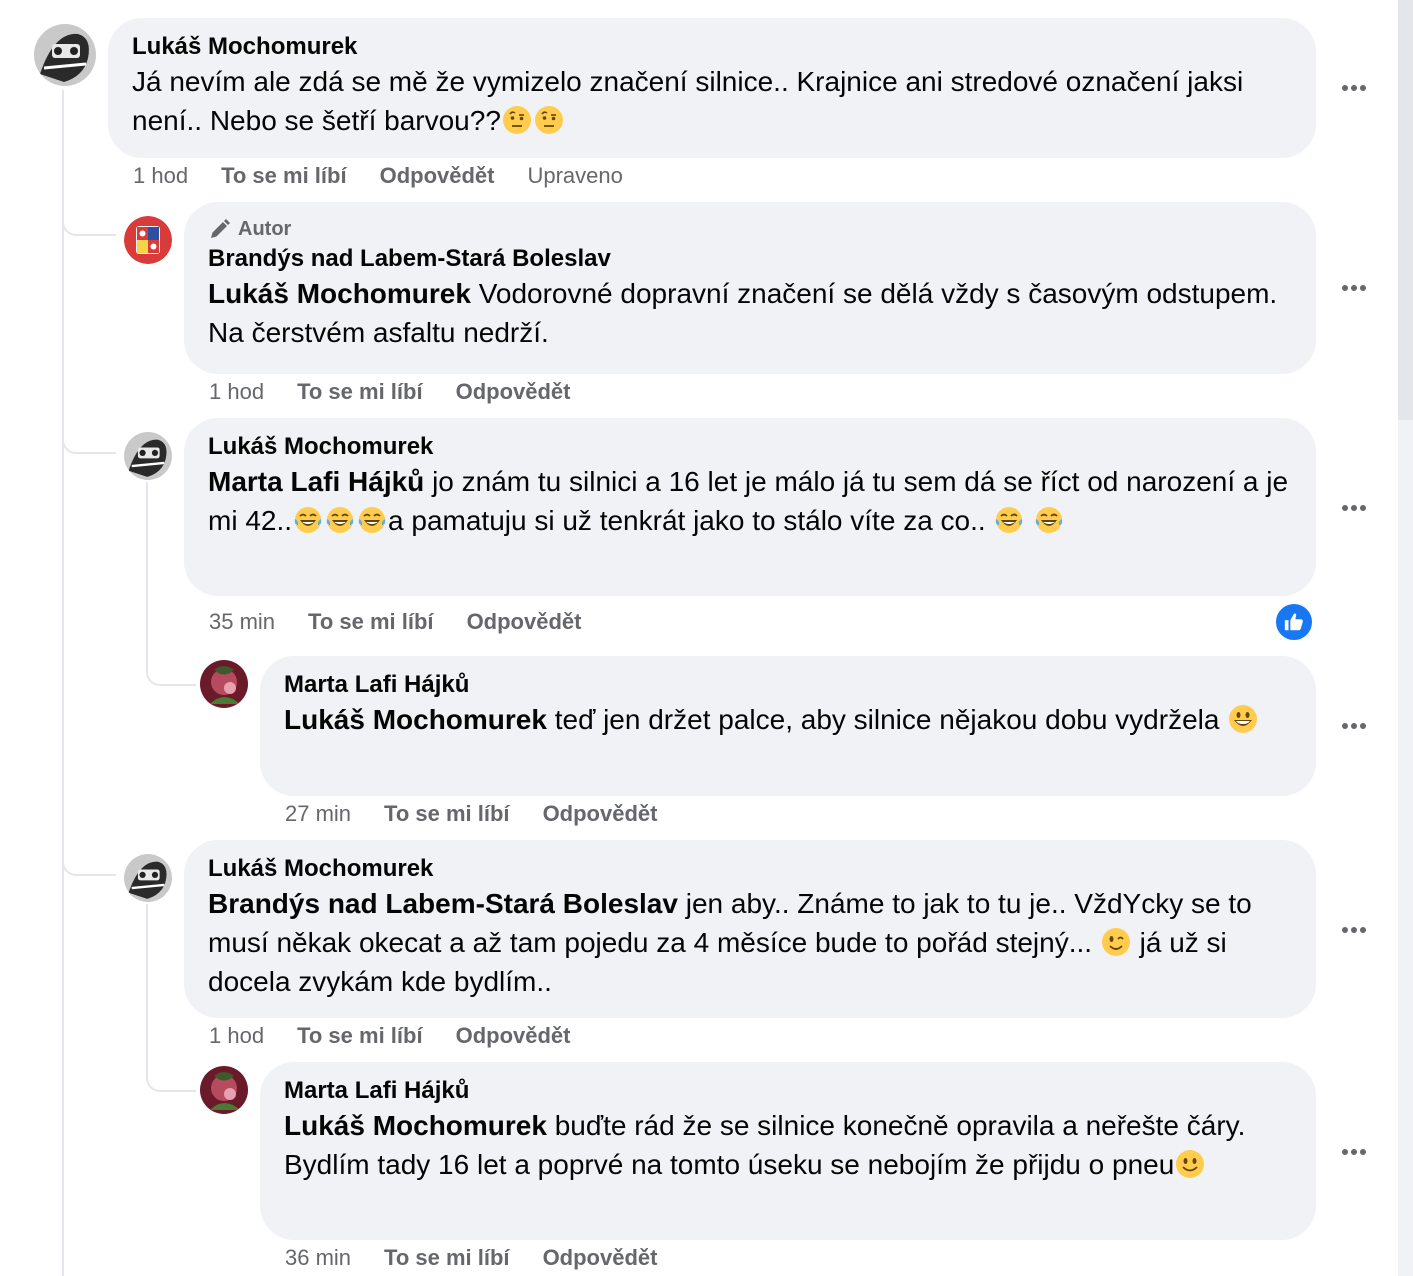 The width and height of the screenshot is (1413, 1276). I want to click on smiling-emoji-icon, so click(1190, 1164).